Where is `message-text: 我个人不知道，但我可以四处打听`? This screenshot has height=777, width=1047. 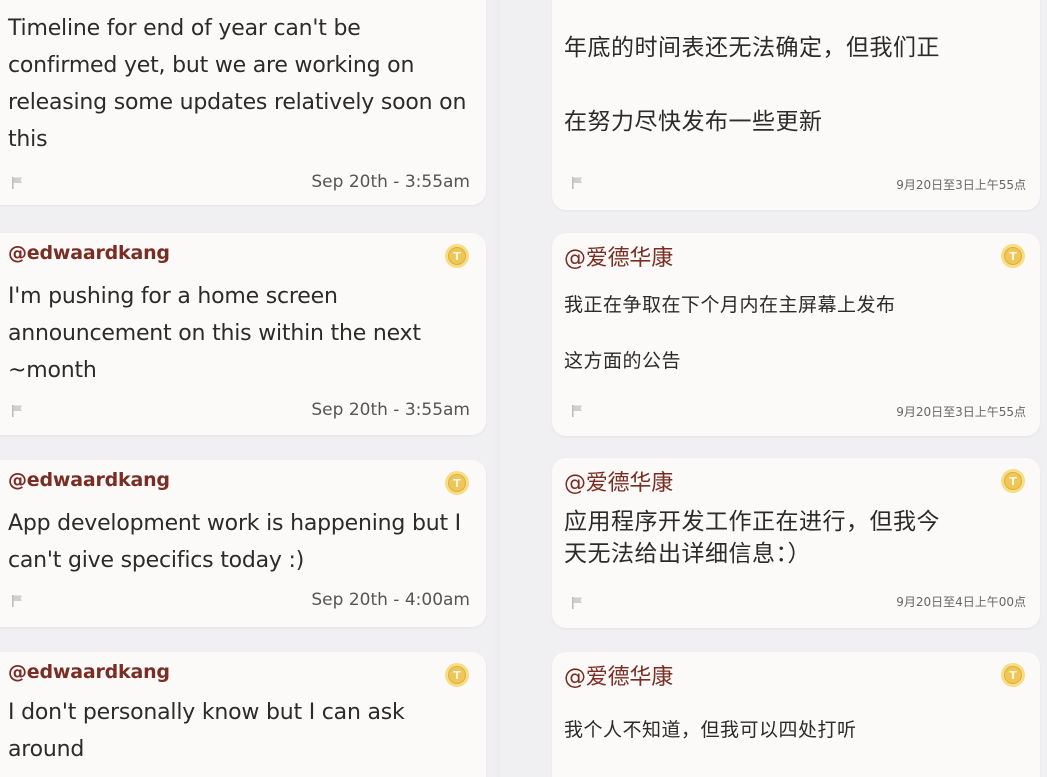 message-text: 我个人不知道，但我可以四处打听 is located at coordinates (710, 730).